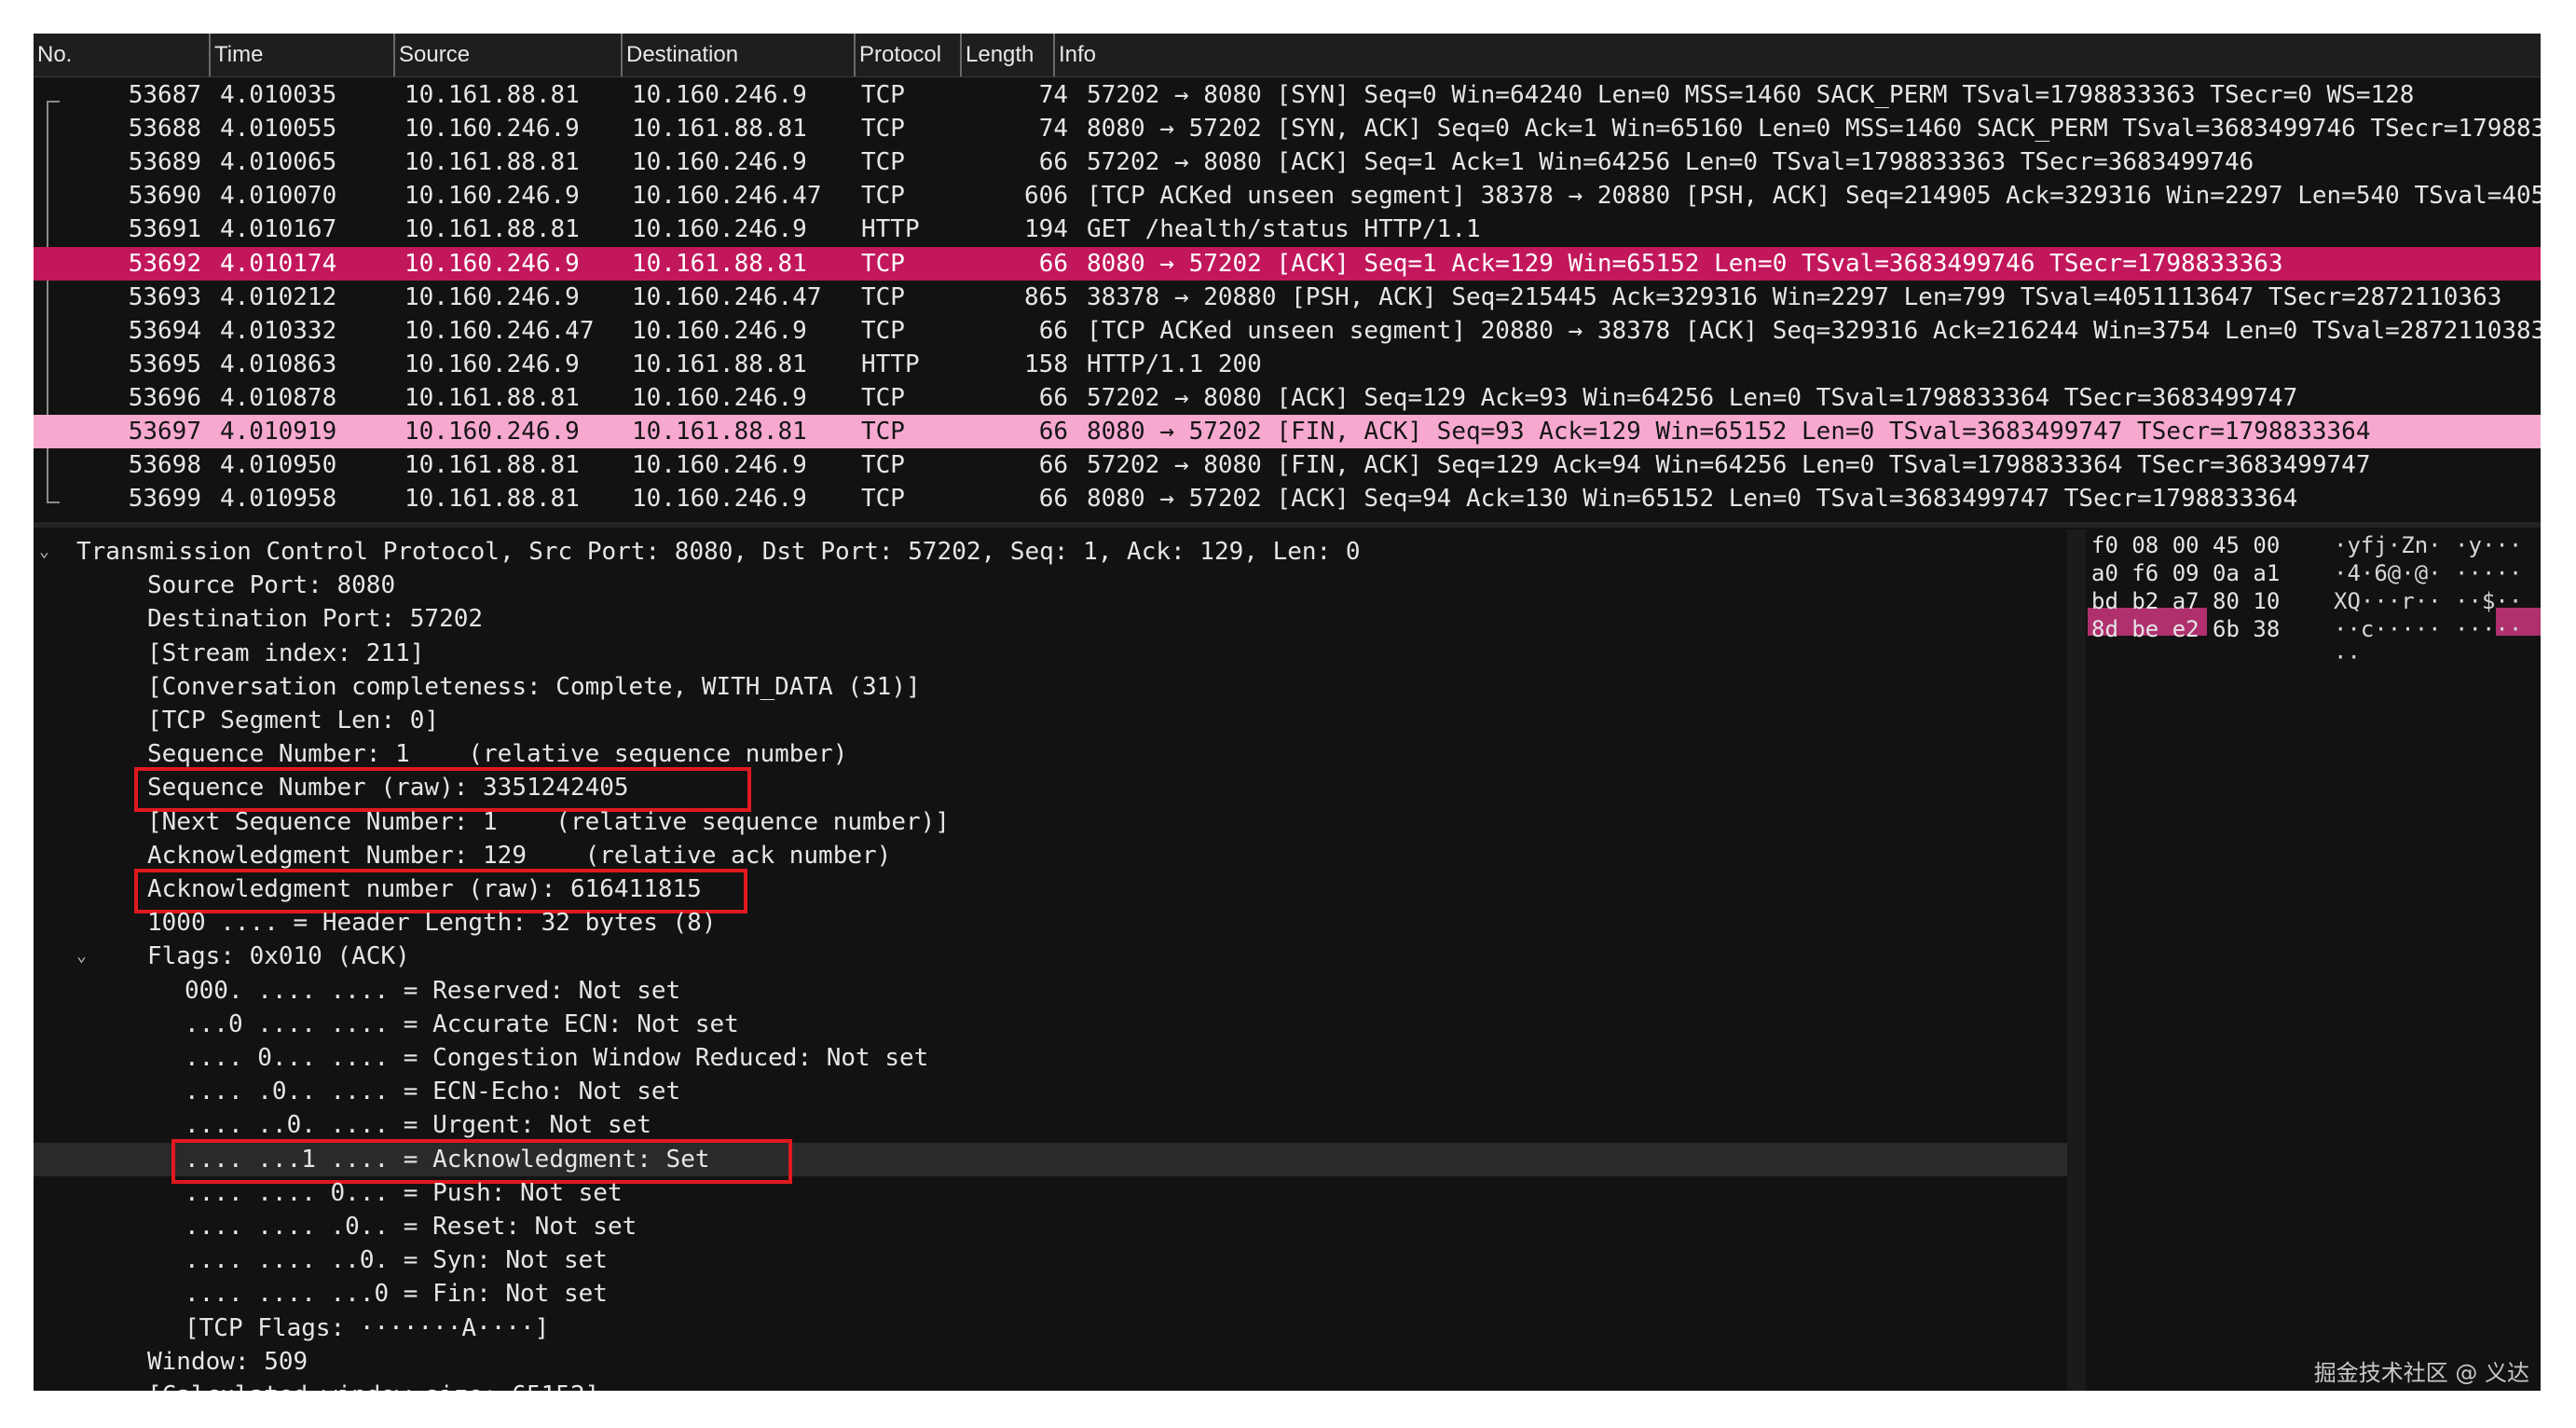 This screenshot has width=2576, height=1428. What do you see at coordinates (1797, 55) in the screenshot?
I see `column-header-info: Info` at bounding box center [1797, 55].